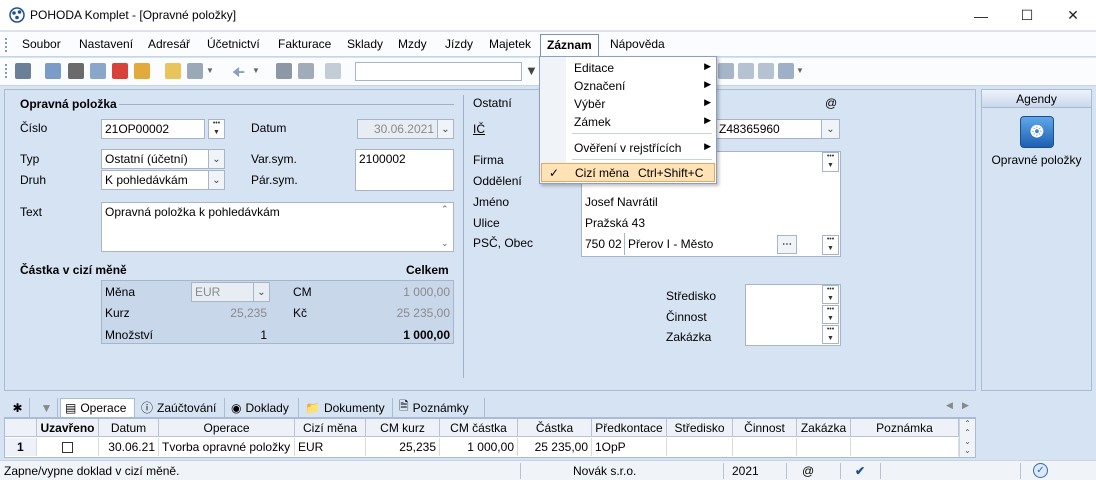  I want to click on tab-poznamky: 🗎 Poznámky, so click(440, 407).